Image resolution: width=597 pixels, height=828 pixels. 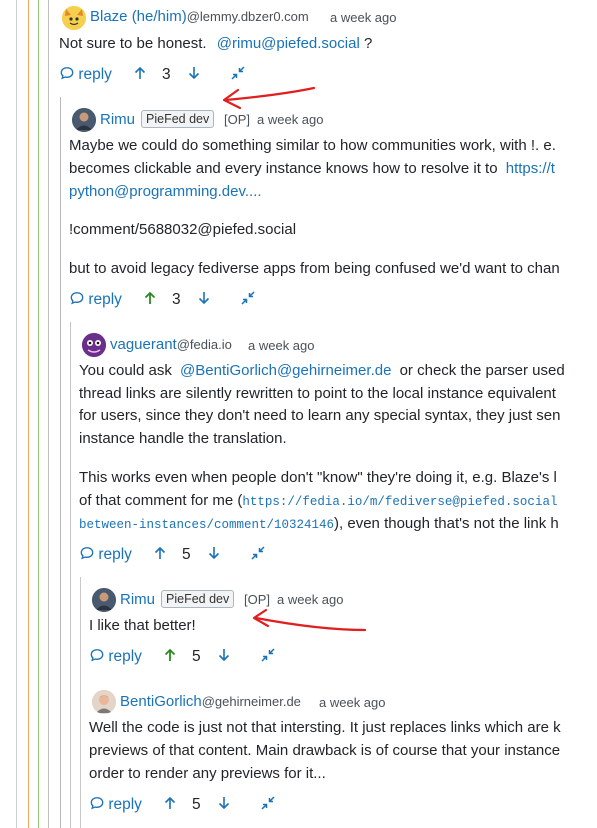 What do you see at coordinates (206, 525) in the screenshot?
I see `code-link: between-instances/comment/10324146` at bounding box center [206, 525].